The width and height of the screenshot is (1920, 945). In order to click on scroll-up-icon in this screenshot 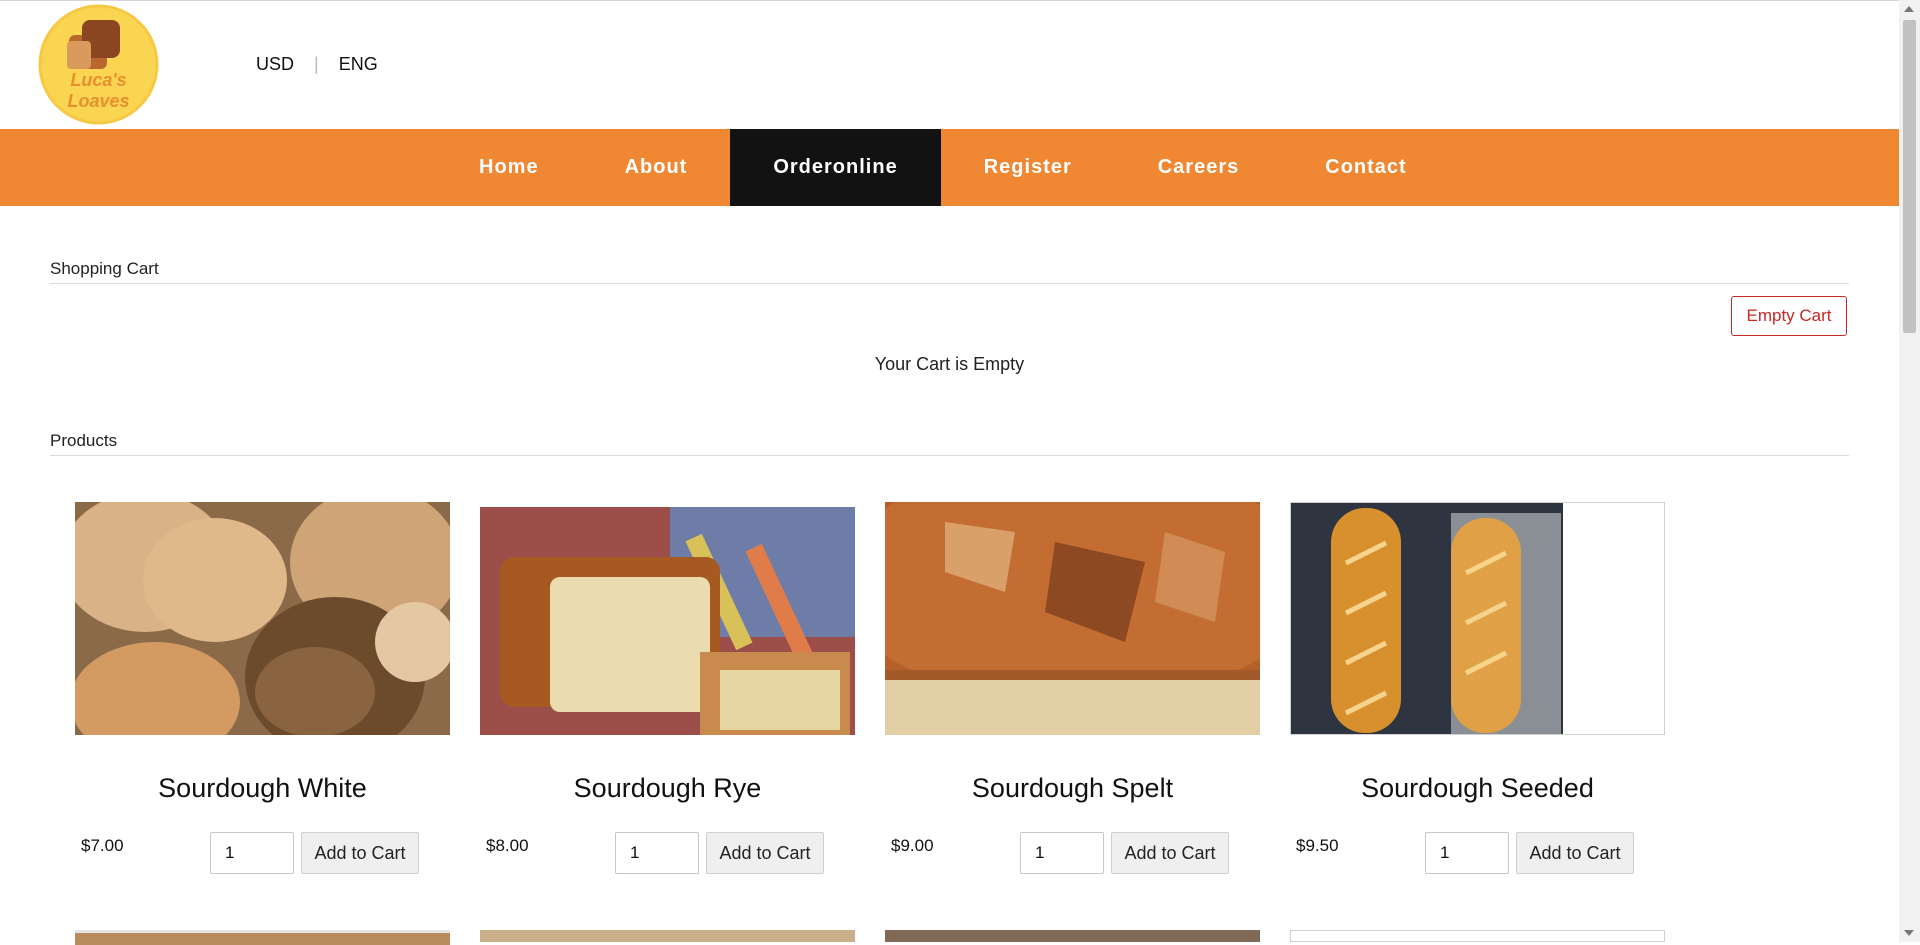, I will do `click(1909, 9)`.